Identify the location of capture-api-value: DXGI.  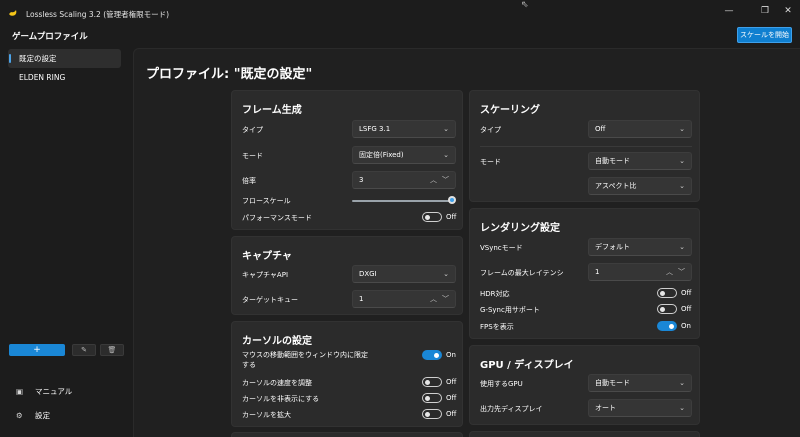
(368, 274).